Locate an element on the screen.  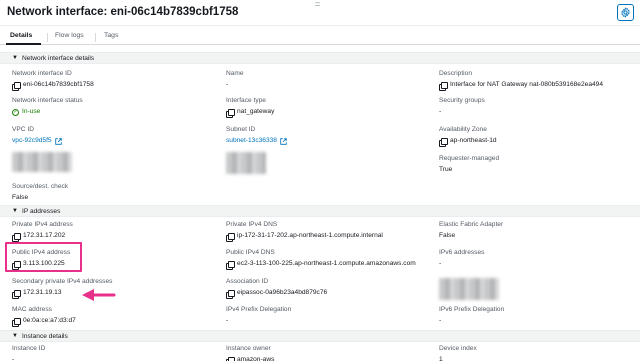
field-label: Requester-managed is located at coordinates (469, 158).